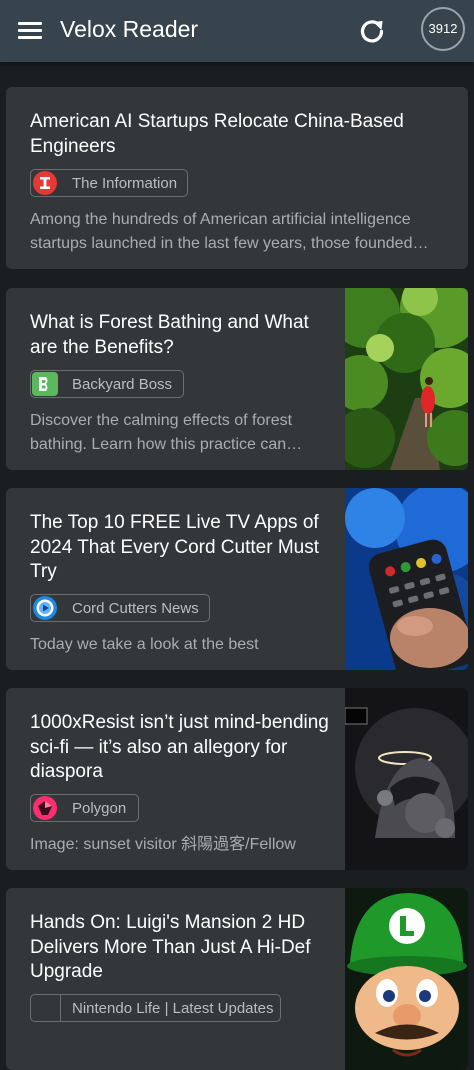 Image resolution: width=474 pixels, height=1070 pixels. What do you see at coordinates (443, 29) in the screenshot?
I see `unread-count-badge: 3912` at bounding box center [443, 29].